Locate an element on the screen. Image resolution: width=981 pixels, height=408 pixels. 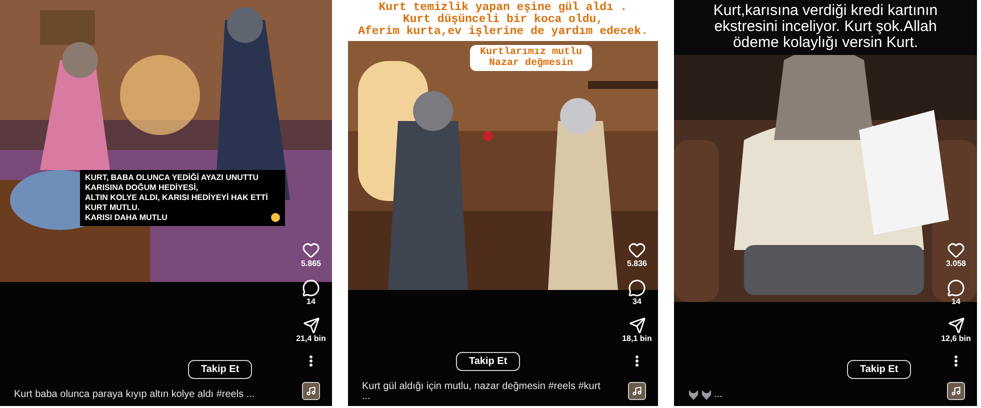
overlay-text: KURT, BABA OLUNCA YEDİĞİ AYAZI UNUTTU KARISINA DOĞUM HEDİYESİ, ALTIN KOLYE ALDI, KARISI HEDİYEYİ HAK ETTİ KURT MUTLU. KARISI DAHA MUTLU is located at coordinates (176, 198).